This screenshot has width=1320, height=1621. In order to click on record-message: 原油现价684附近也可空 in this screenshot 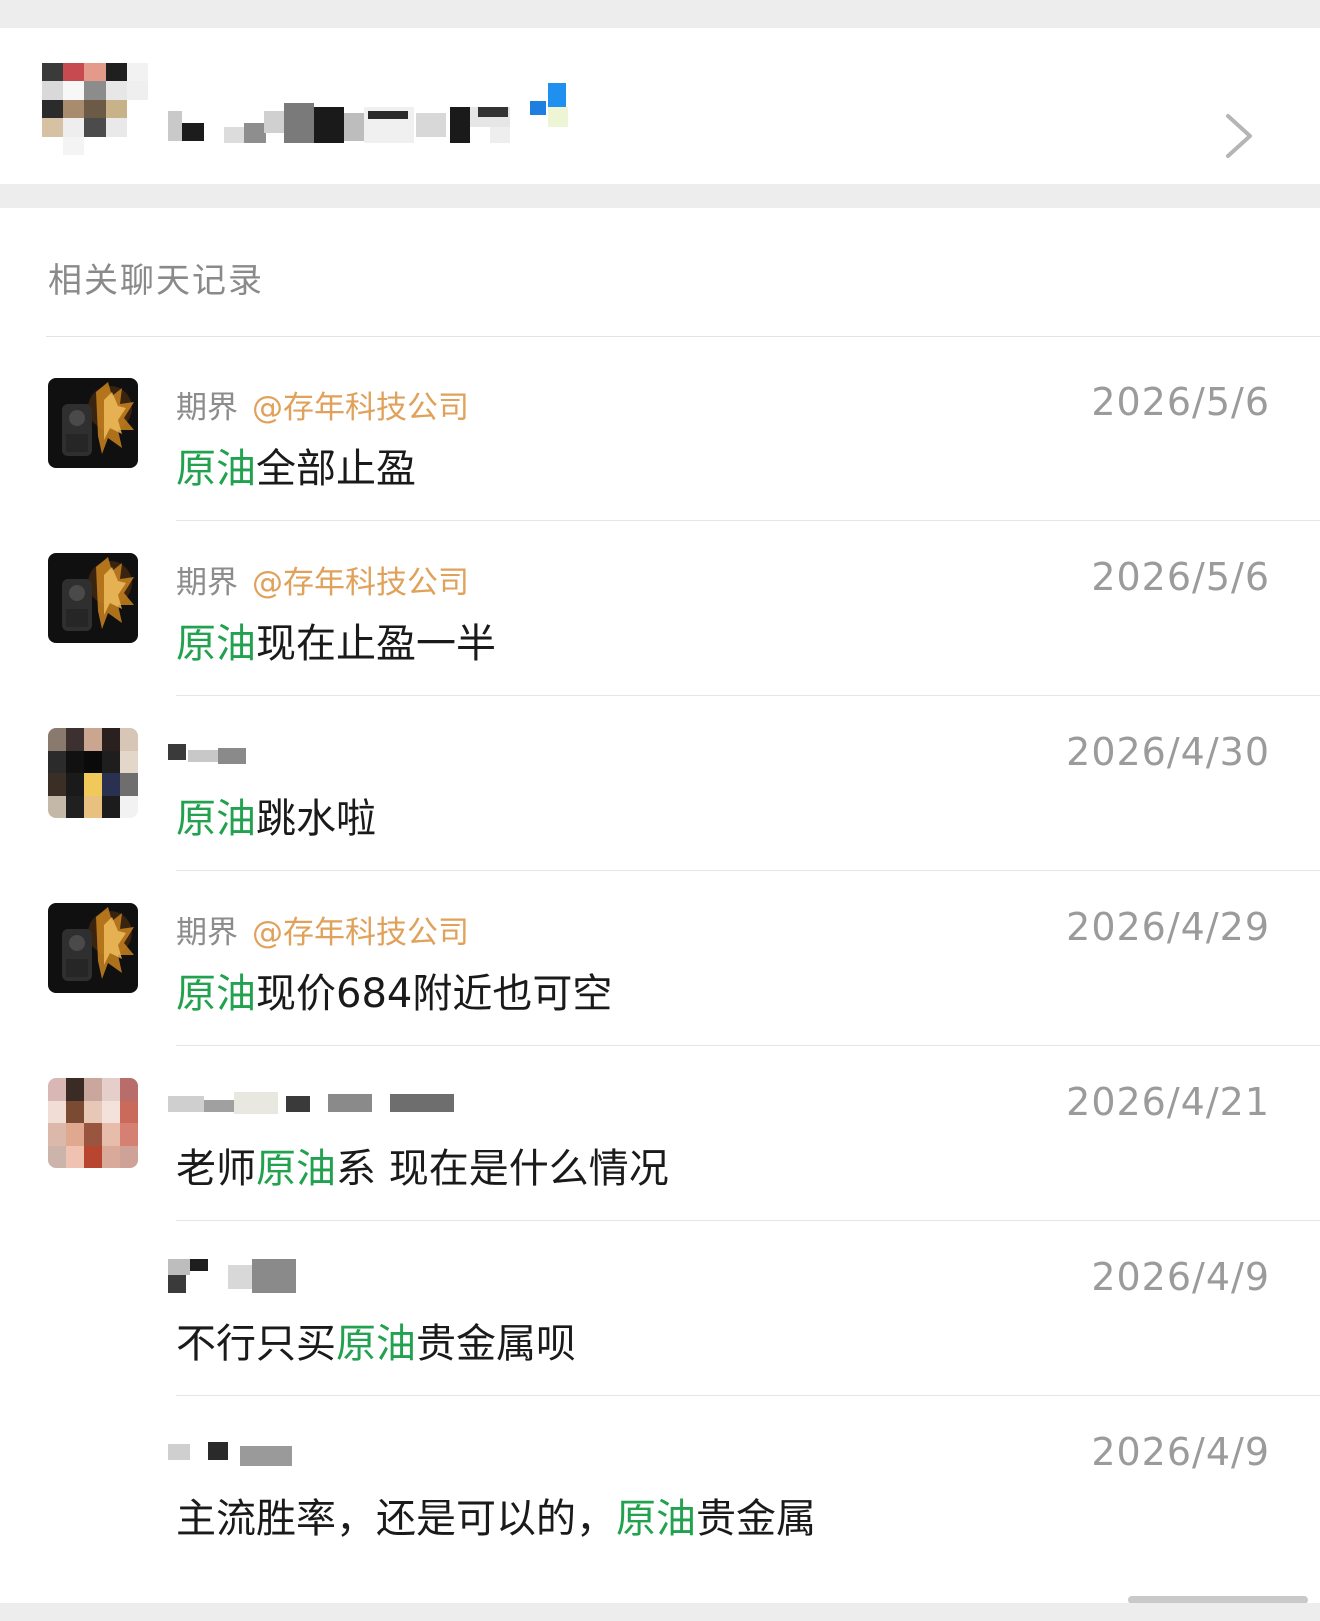, I will do `click(394, 990)`.